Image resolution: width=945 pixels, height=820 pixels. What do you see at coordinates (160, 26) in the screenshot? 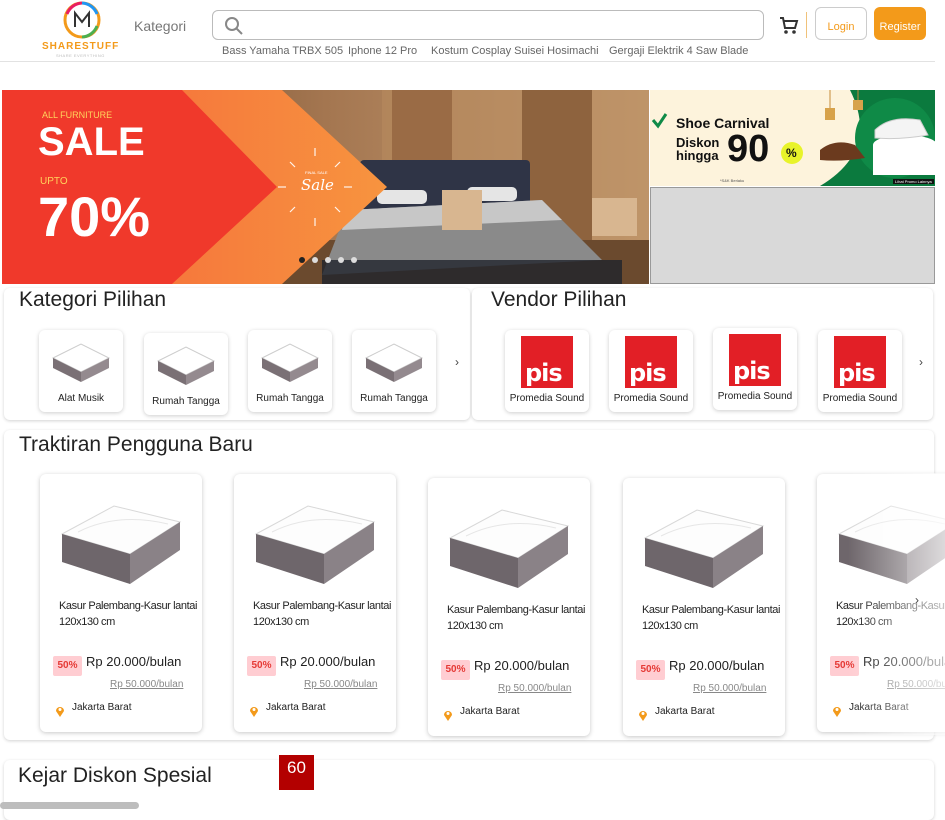
I see `kategori-menu: Kategori` at bounding box center [160, 26].